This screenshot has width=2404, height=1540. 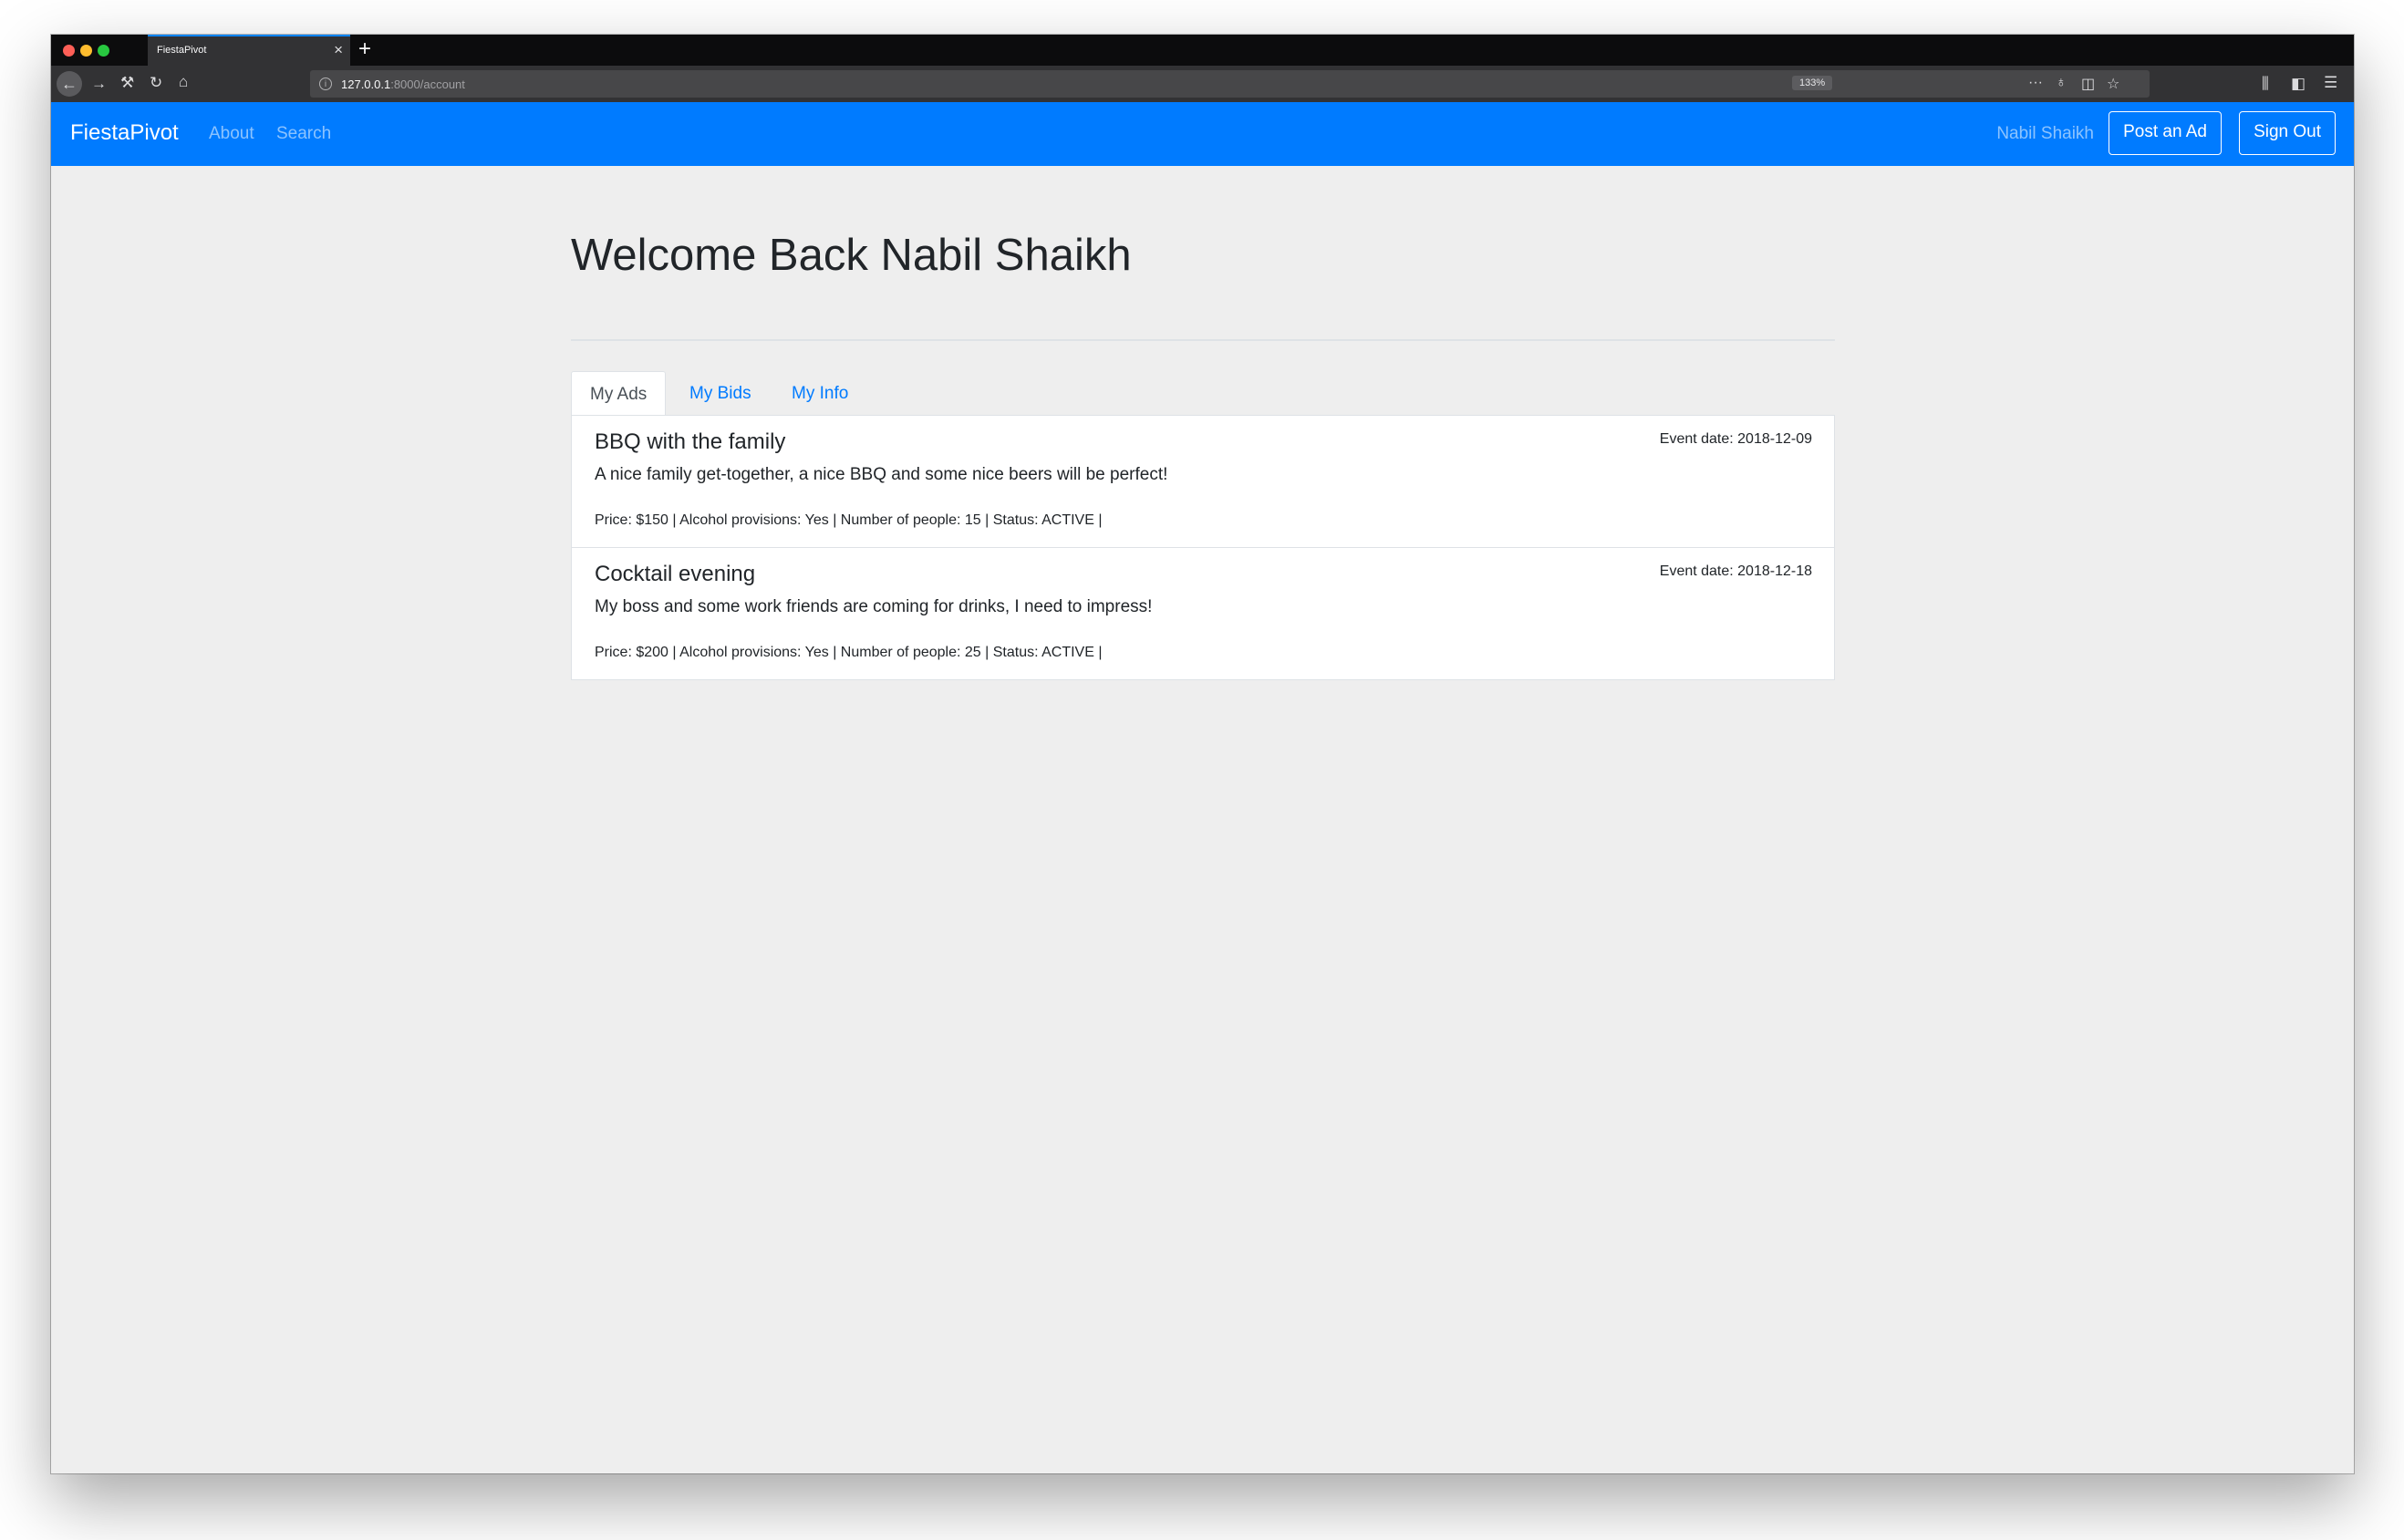 I want to click on tab-my-info: My Info, so click(x=819, y=394).